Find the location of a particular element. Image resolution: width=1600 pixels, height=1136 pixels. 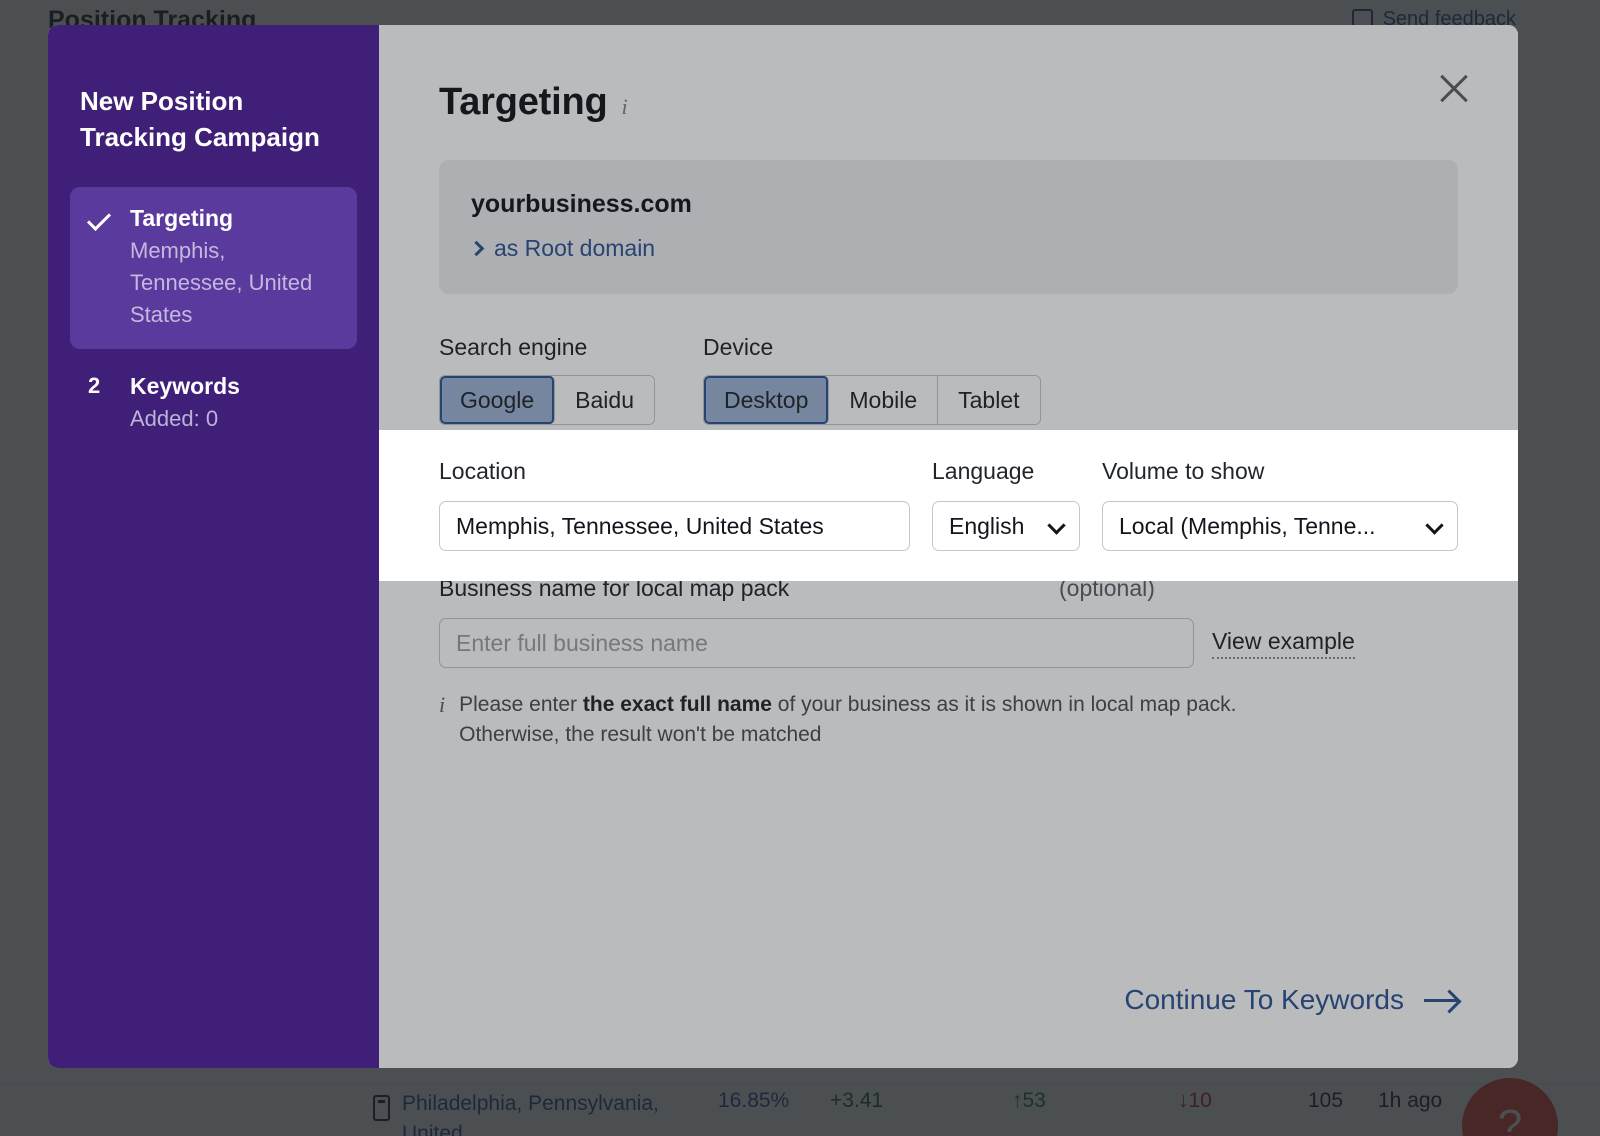

domain-scope-button: as Root domain is located at coordinates (947, 248).